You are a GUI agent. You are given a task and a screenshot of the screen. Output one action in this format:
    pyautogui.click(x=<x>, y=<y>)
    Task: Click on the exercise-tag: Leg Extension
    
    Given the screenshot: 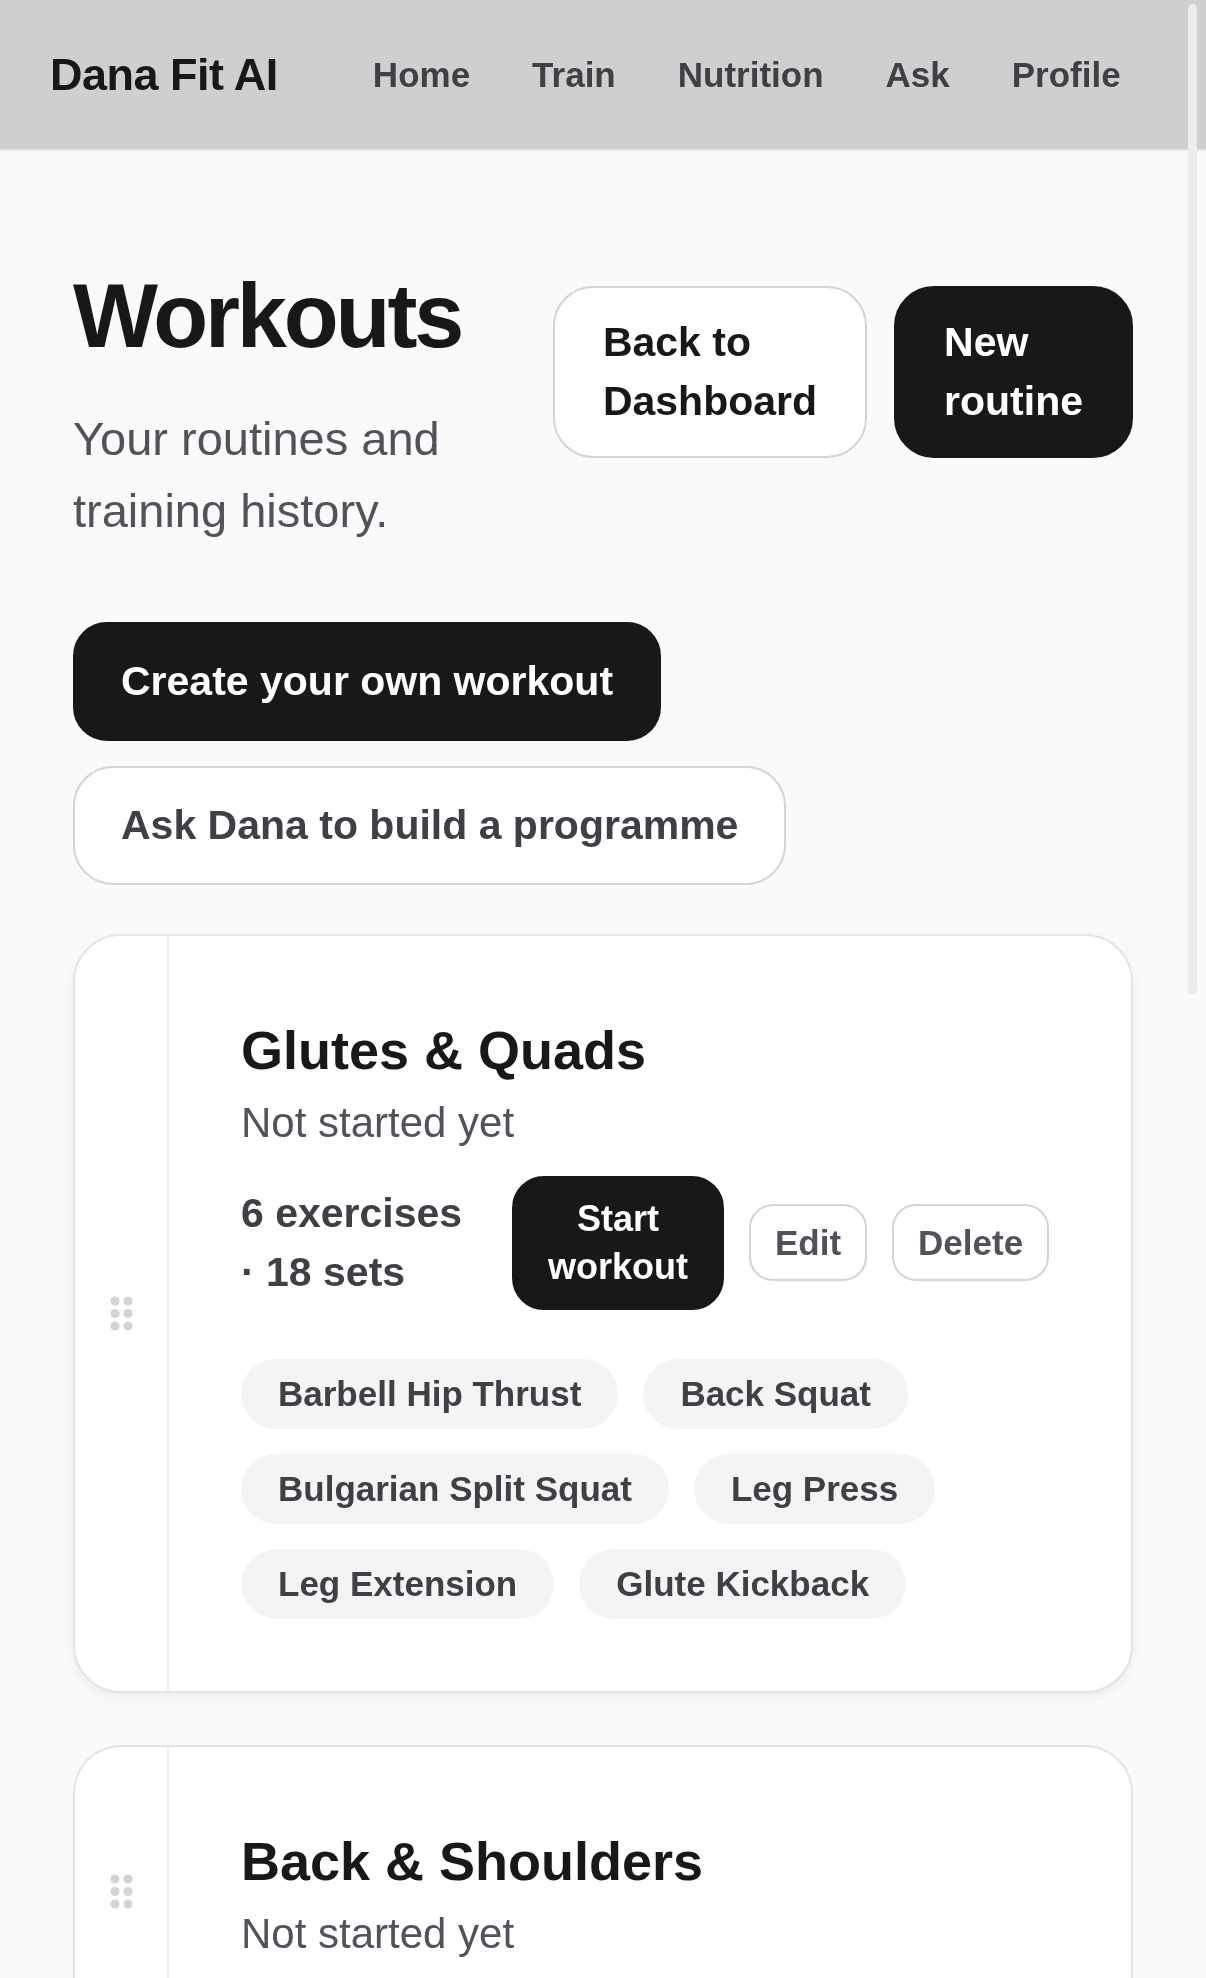 What is the action you would take?
    pyautogui.click(x=398, y=1583)
    